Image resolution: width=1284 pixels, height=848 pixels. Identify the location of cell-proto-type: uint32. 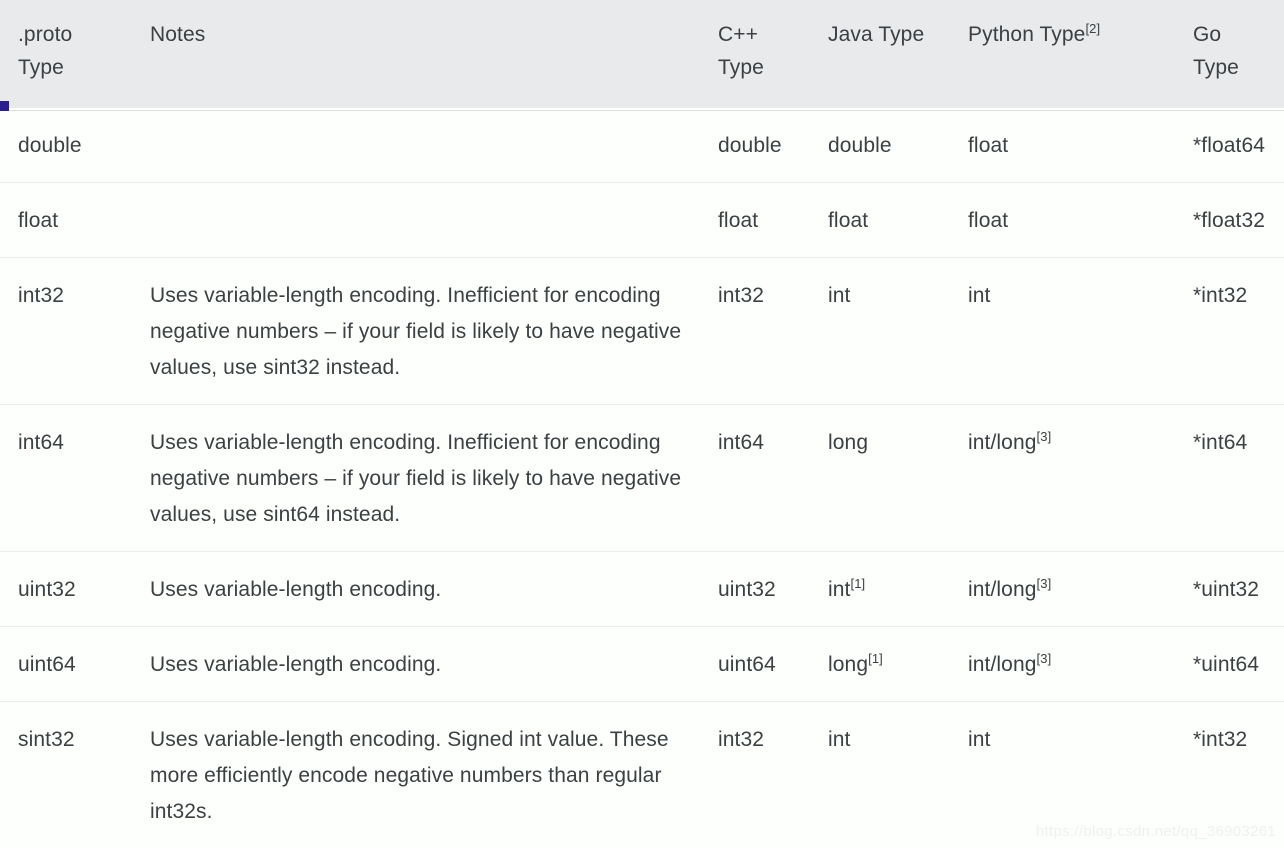
(66, 589).